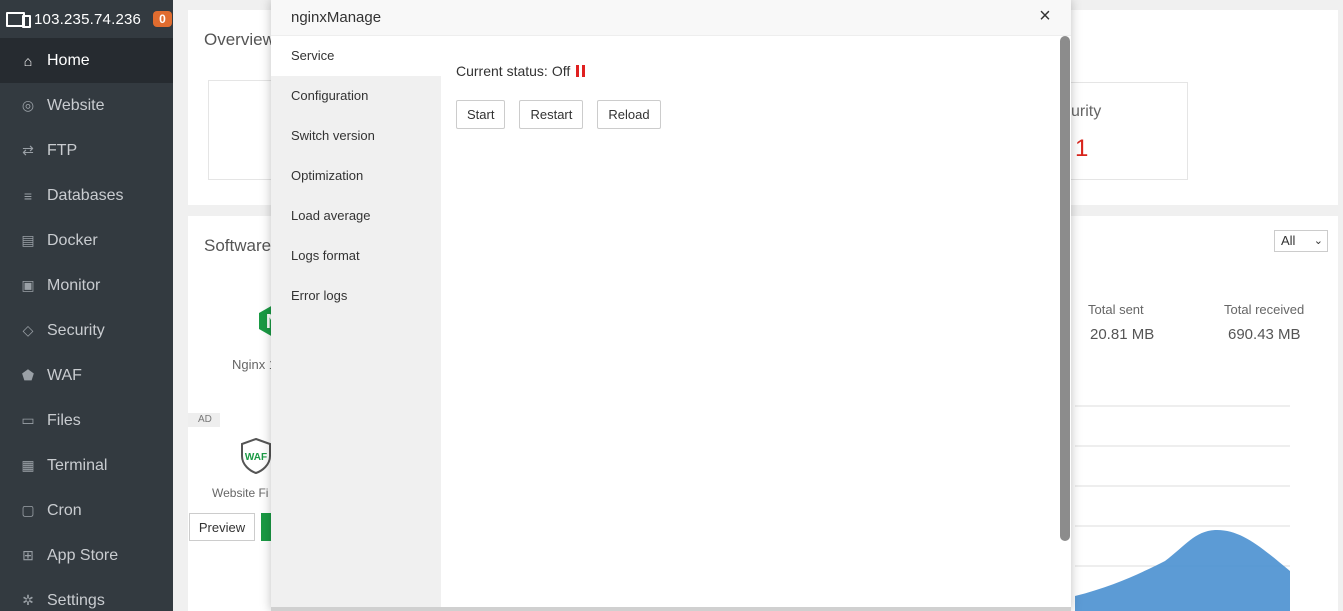 The width and height of the screenshot is (1343, 611). Describe the element at coordinates (356, 136) in the screenshot. I see `menu-item-switch-version: Switch version` at that location.